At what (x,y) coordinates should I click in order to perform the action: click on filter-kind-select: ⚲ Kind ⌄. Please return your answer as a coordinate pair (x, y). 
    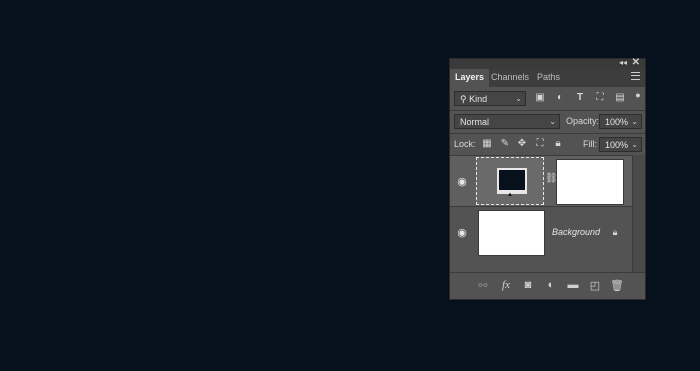
    Looking at the image, I should click on (490, 98).